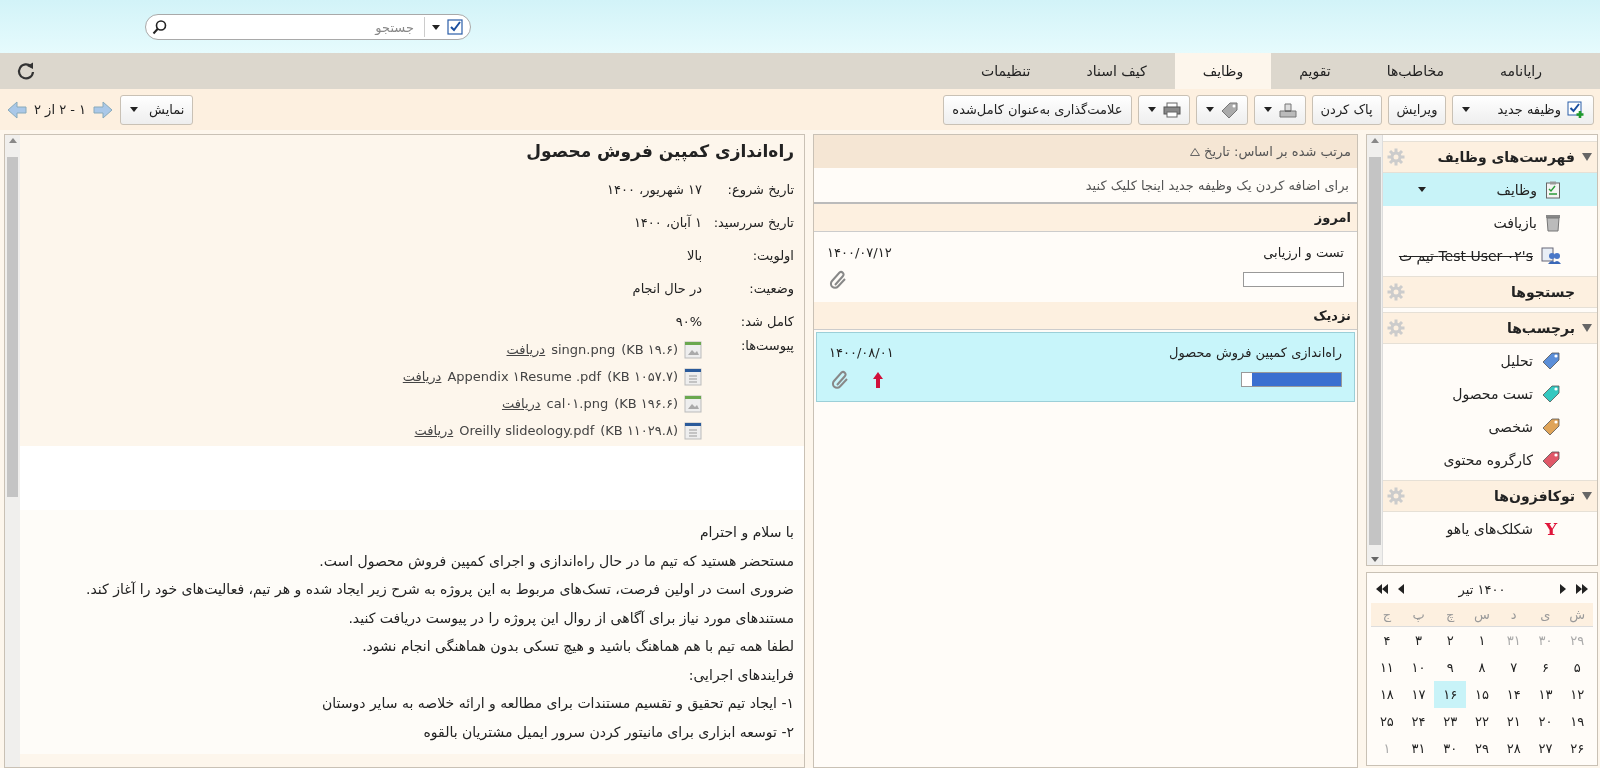  Describe the element at coordinates (1545, 694) in the screenshot. I see `calendar-day: ۱۳` at that location.